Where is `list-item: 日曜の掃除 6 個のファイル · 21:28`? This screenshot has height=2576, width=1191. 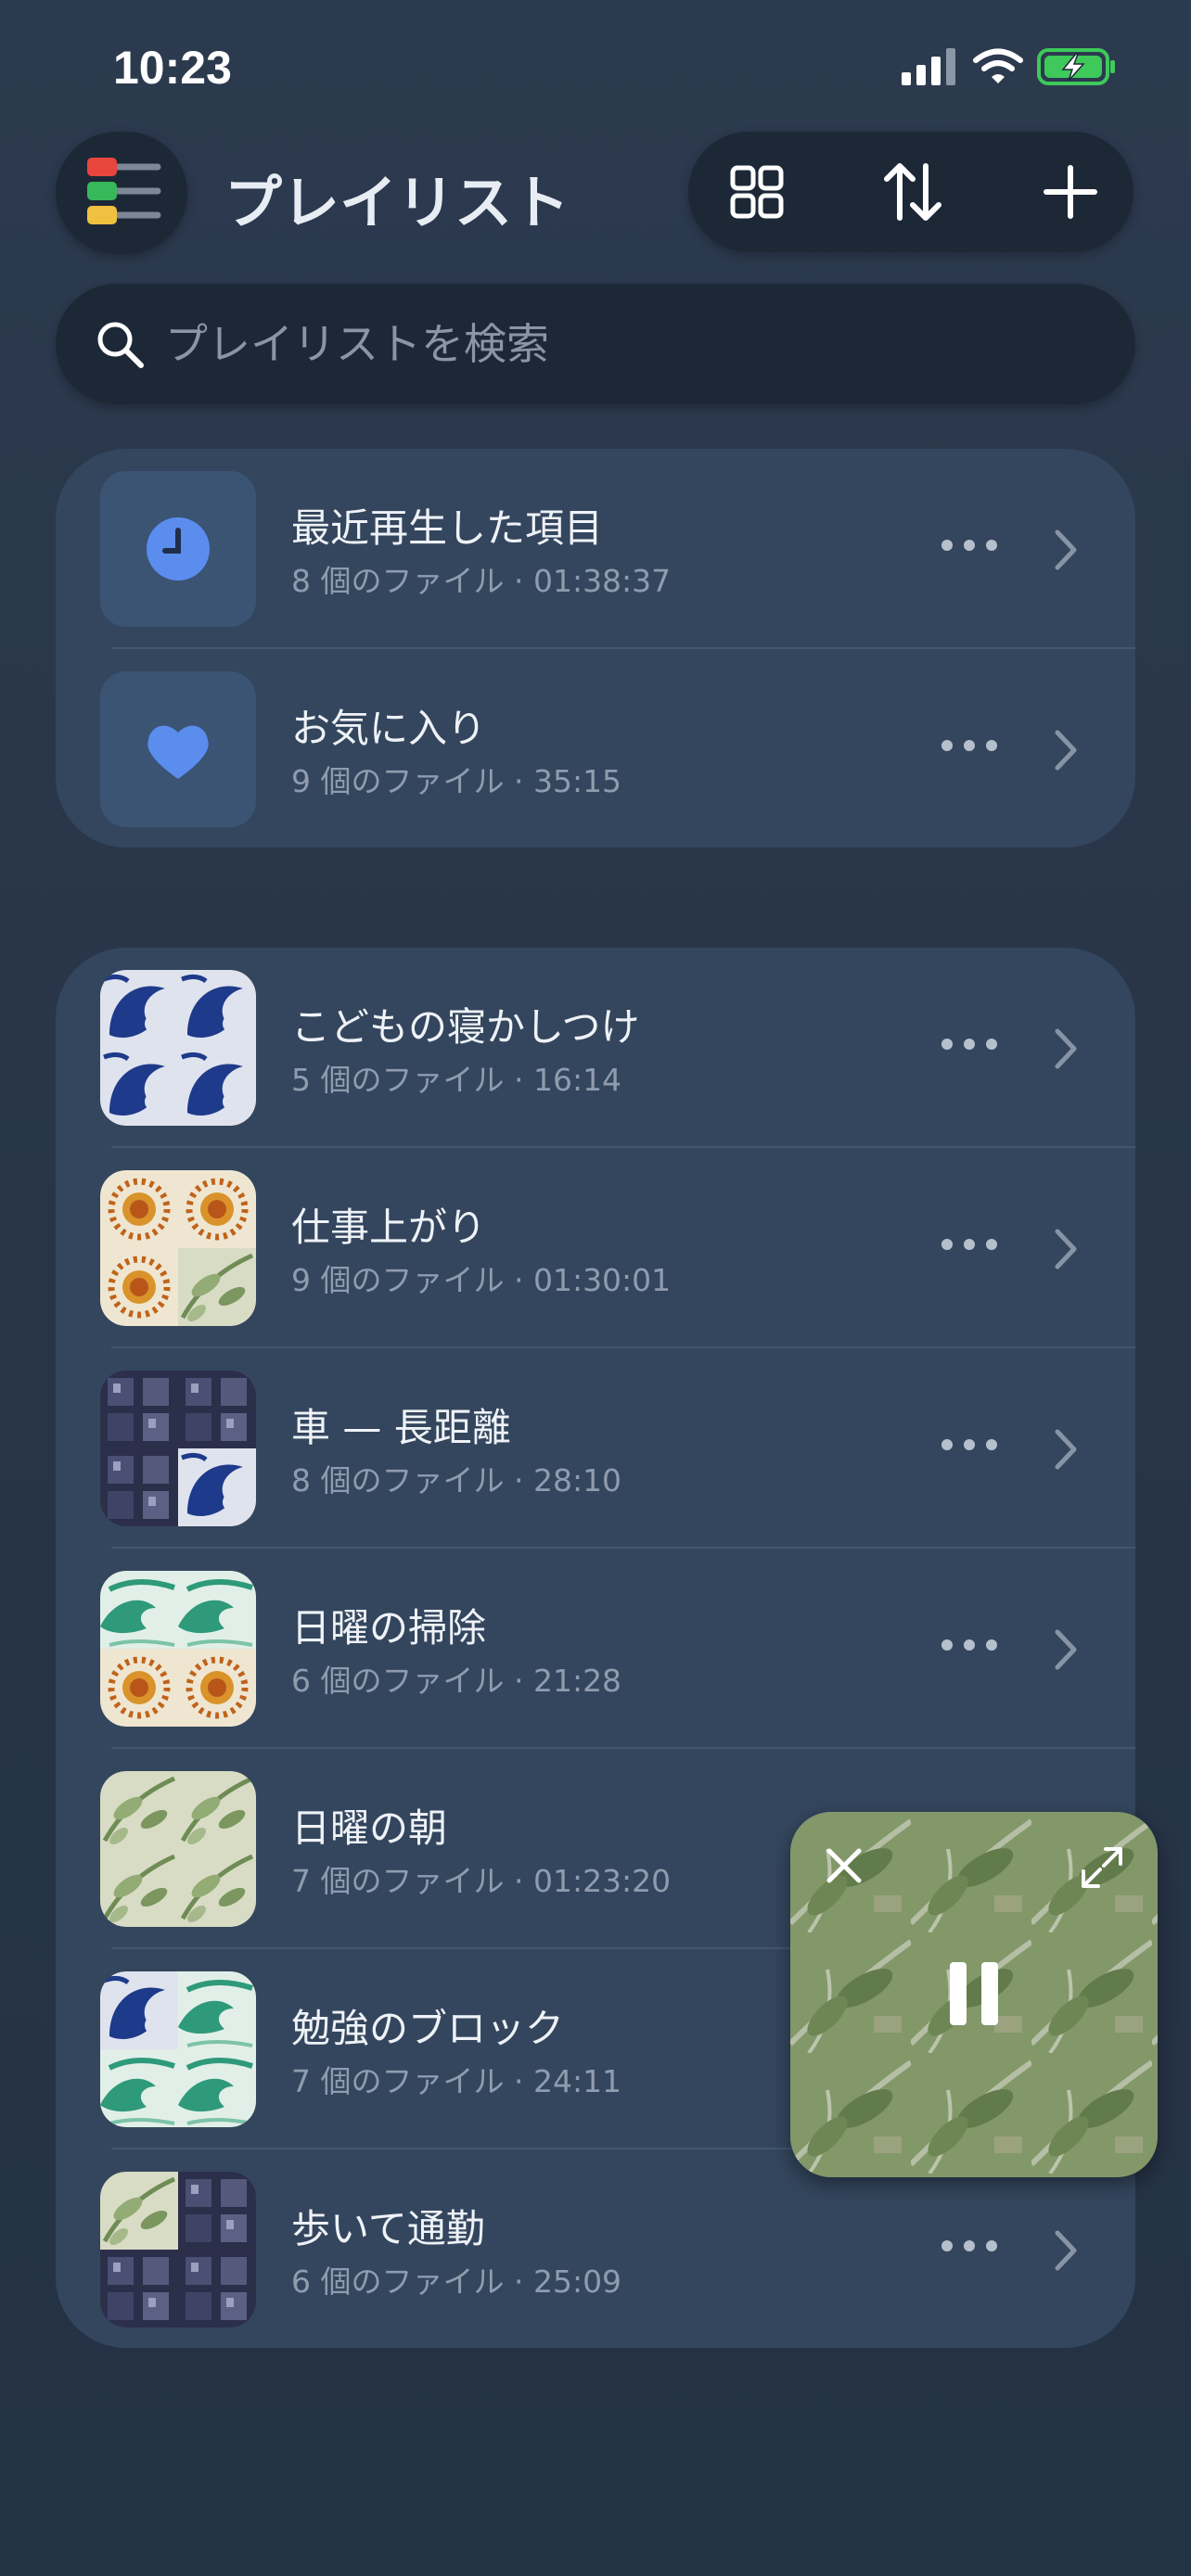
list-item: 日曜の掃除 6 個のファイル · 21:28 is located at coordinates (595, 1649).